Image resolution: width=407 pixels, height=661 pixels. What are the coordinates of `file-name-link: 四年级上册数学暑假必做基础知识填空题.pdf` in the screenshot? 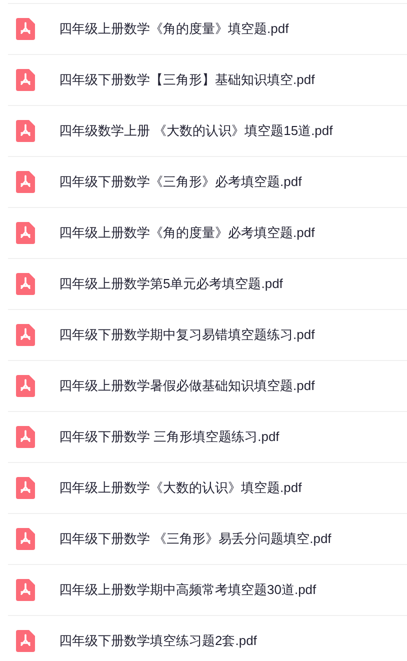 It's located at (187, 386).